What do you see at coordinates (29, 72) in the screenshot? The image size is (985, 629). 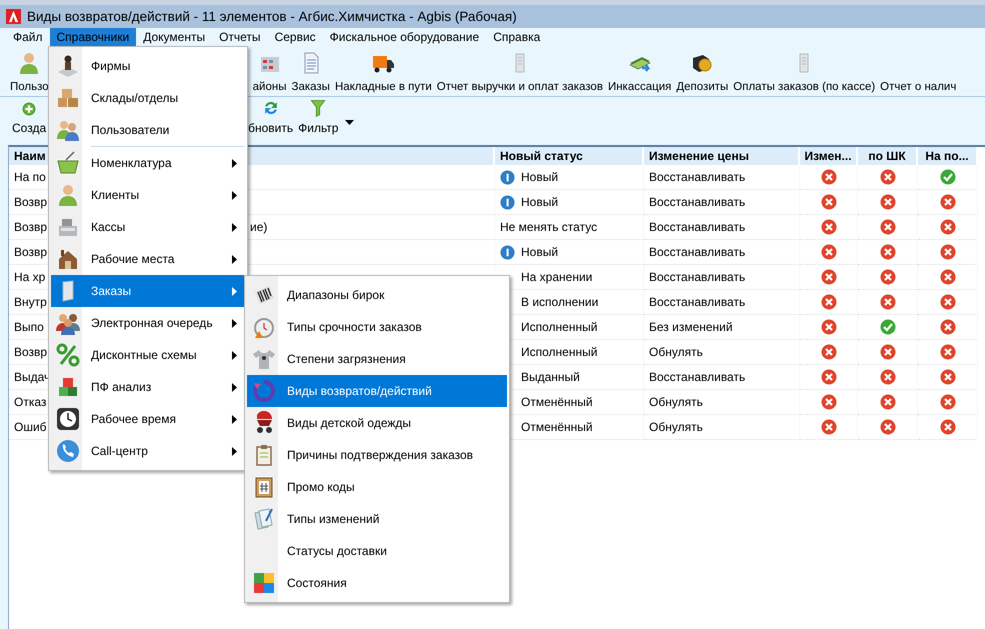 I see `toolbar-button: Пользо` at bounding box center [29, 72].